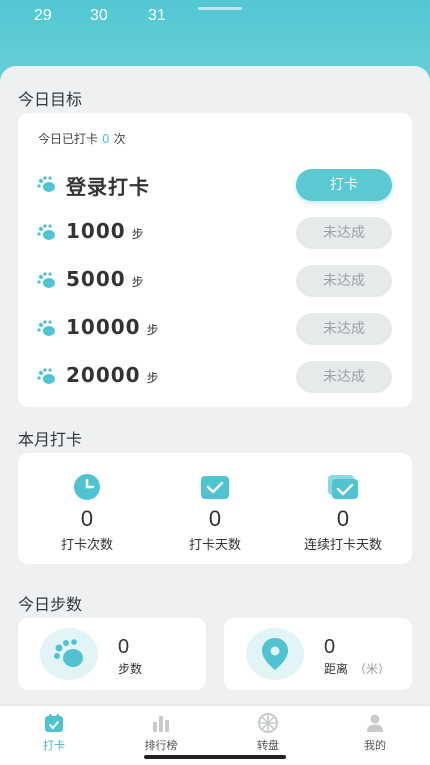  I want to click on stat-label: 连续打卡天数, so click(342, 545).